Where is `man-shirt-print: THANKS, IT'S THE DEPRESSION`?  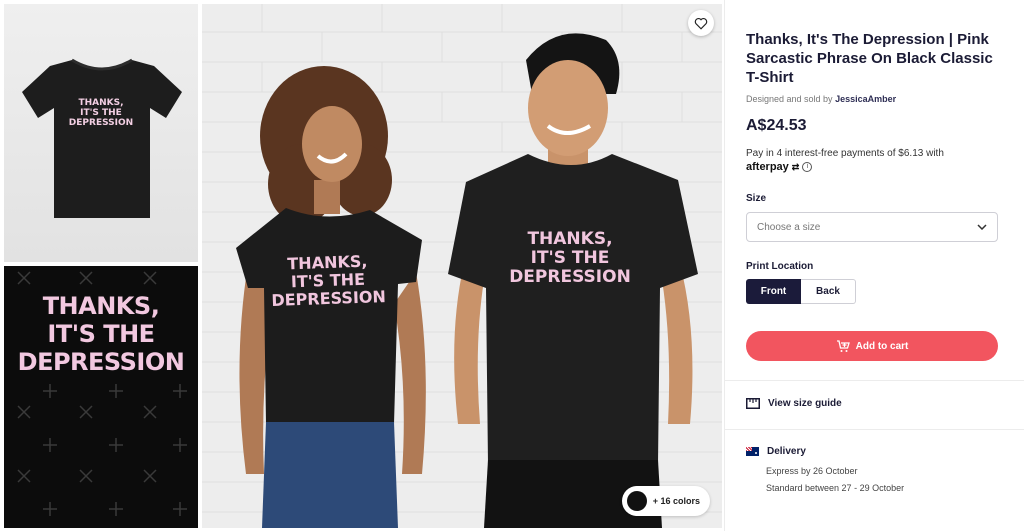
man-shirt-print: THANKS, IT'S THE DEPRESSION is located at coordinates (570, 258).